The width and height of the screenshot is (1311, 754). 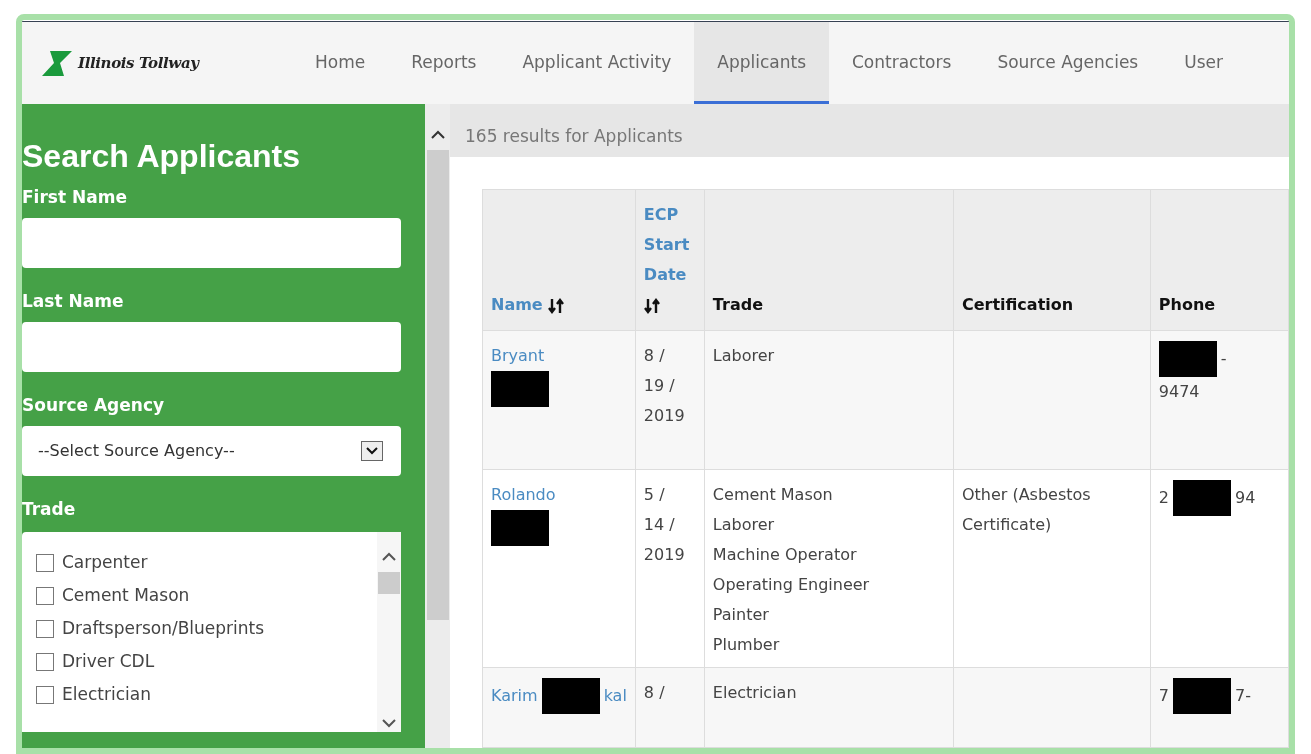 I want to click on dropdown-icon, so click(x=372, y=451).